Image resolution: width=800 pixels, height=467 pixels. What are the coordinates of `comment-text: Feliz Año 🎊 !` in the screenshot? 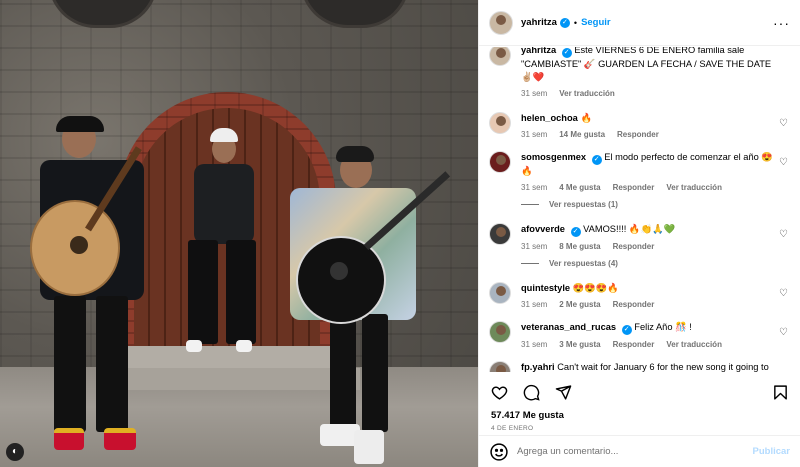 It's located at (663, 327).